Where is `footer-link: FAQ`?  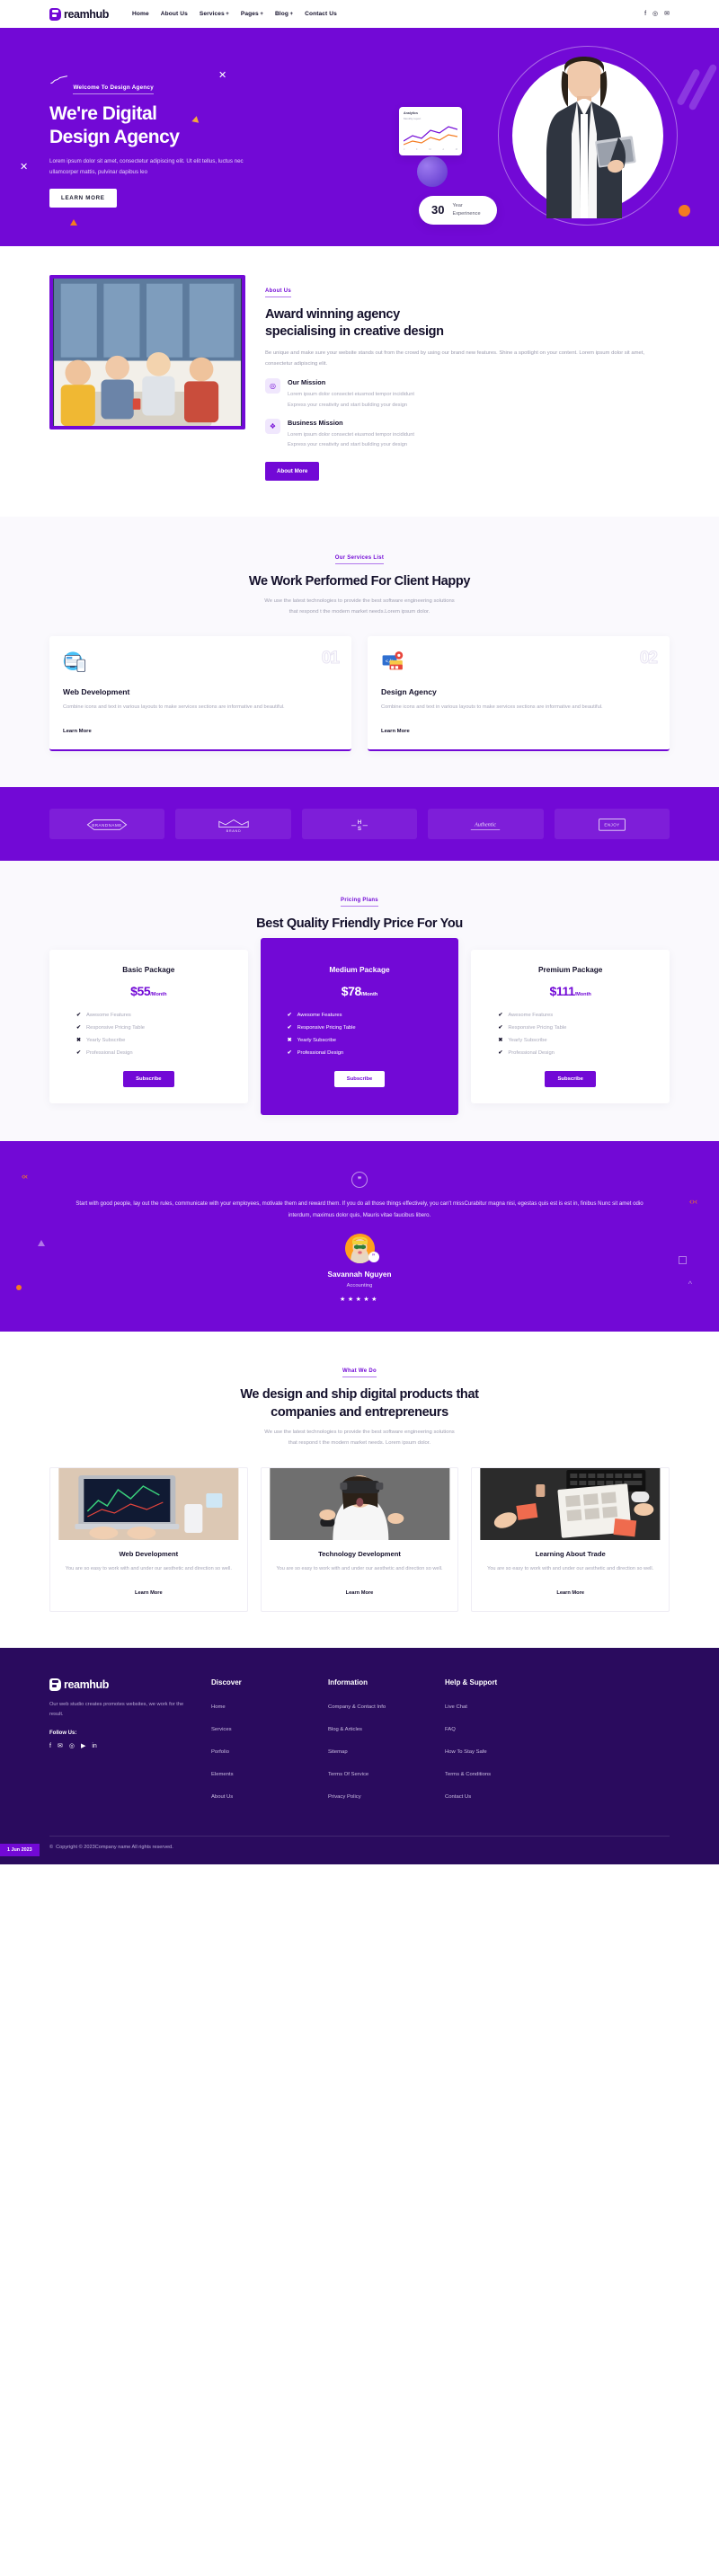 footer-link: FAQ is located at coordinates (450, 1729).